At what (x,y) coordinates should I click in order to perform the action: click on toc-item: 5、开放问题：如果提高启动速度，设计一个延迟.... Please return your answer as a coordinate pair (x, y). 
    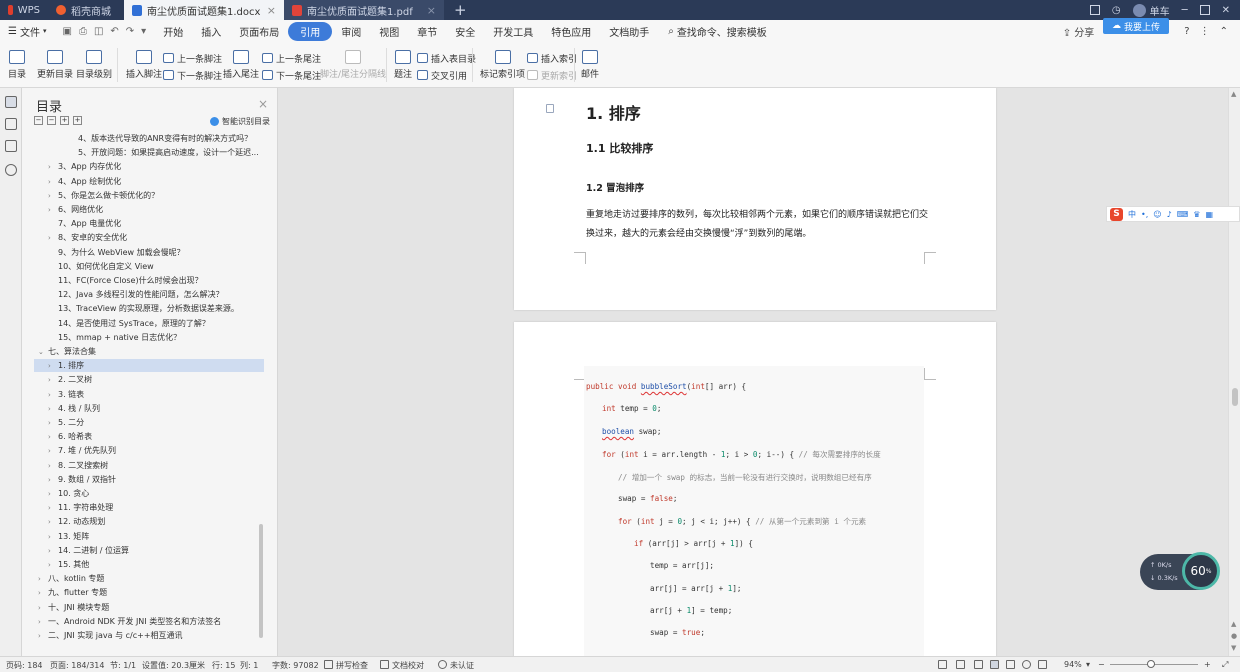
    Looking at the image, I should click on (149, 152).